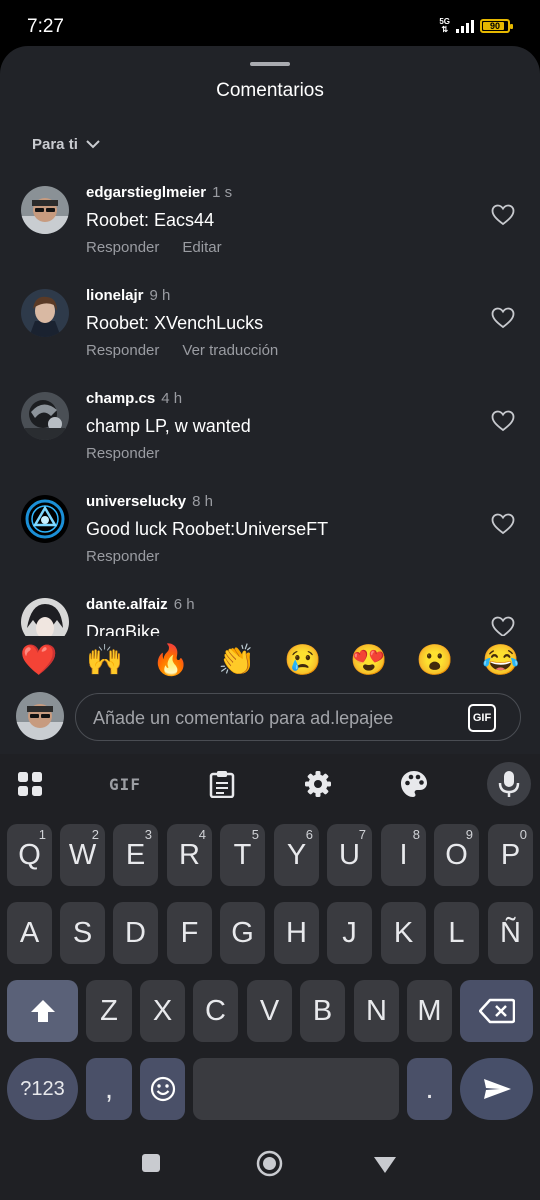  I want to click on emoji-raising-hands: 🙌, so click(104, 661).